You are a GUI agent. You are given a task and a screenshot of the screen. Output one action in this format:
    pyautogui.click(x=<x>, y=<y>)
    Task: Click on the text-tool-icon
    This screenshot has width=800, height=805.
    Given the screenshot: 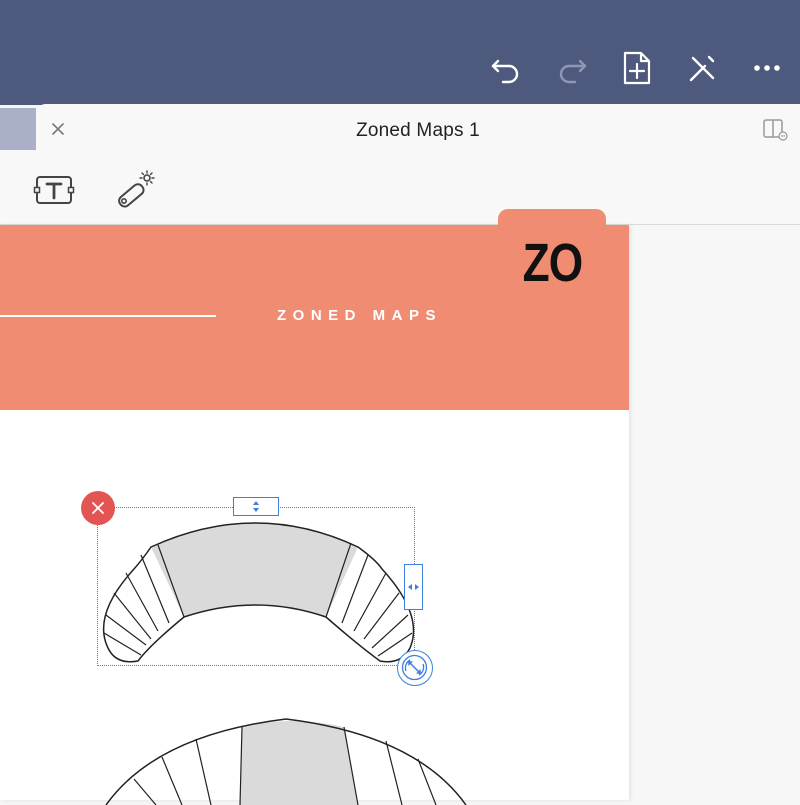 What is the action you would take?
    pyautogui.click(x=54, y=190)
    